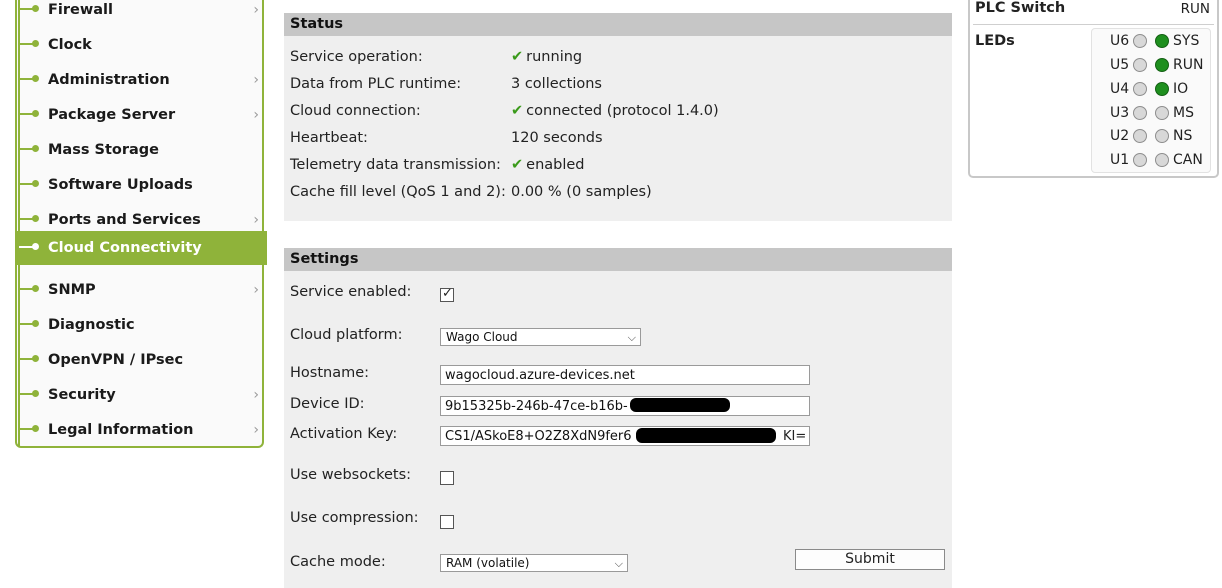  Describe the element at coordinates (618, 24) in the screenshot. I see `status-heading: Status` at that location.